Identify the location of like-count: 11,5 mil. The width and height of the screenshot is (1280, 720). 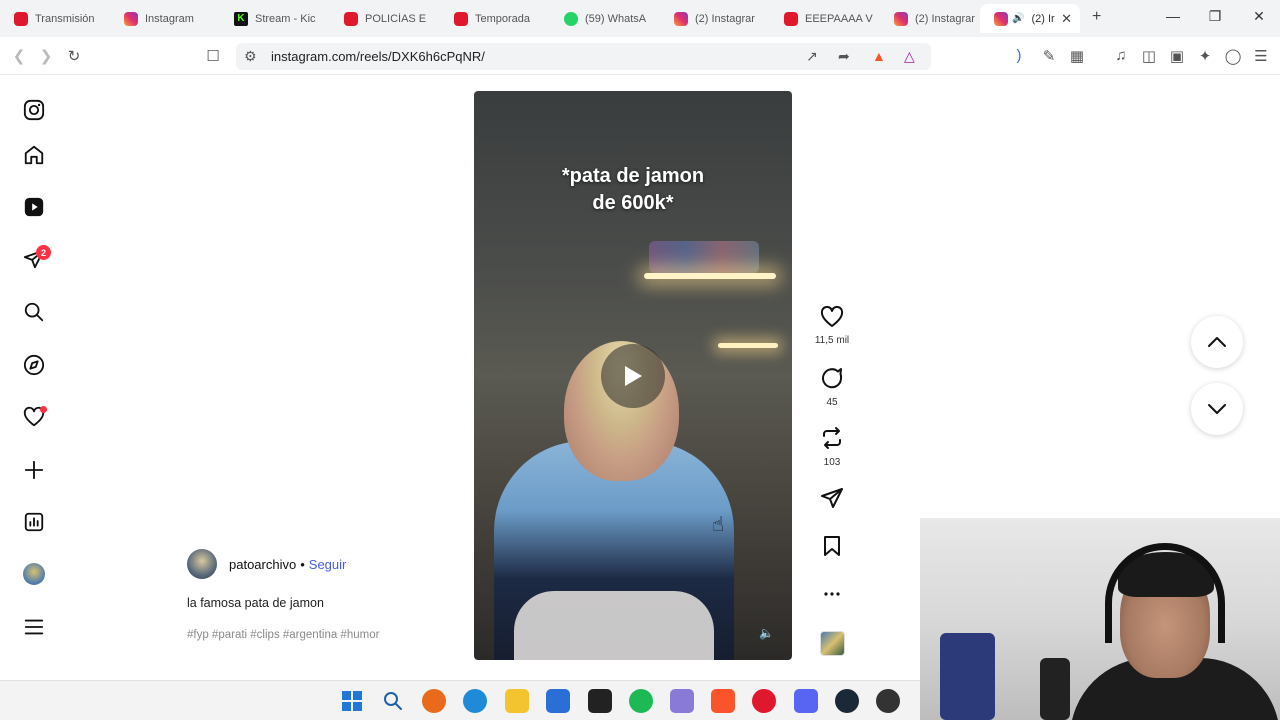
(832, 340).